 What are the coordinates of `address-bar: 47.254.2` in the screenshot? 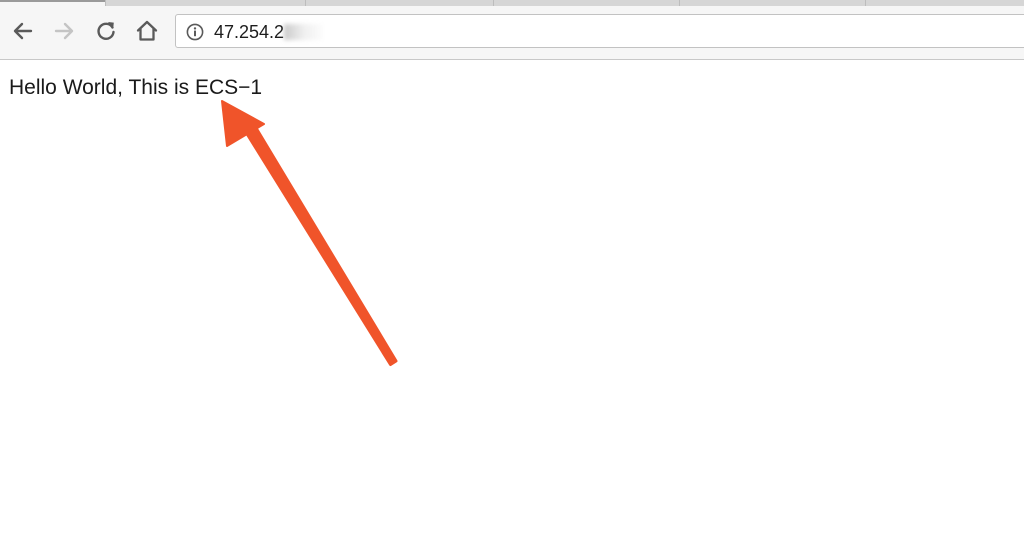 It's located at (599, 31).